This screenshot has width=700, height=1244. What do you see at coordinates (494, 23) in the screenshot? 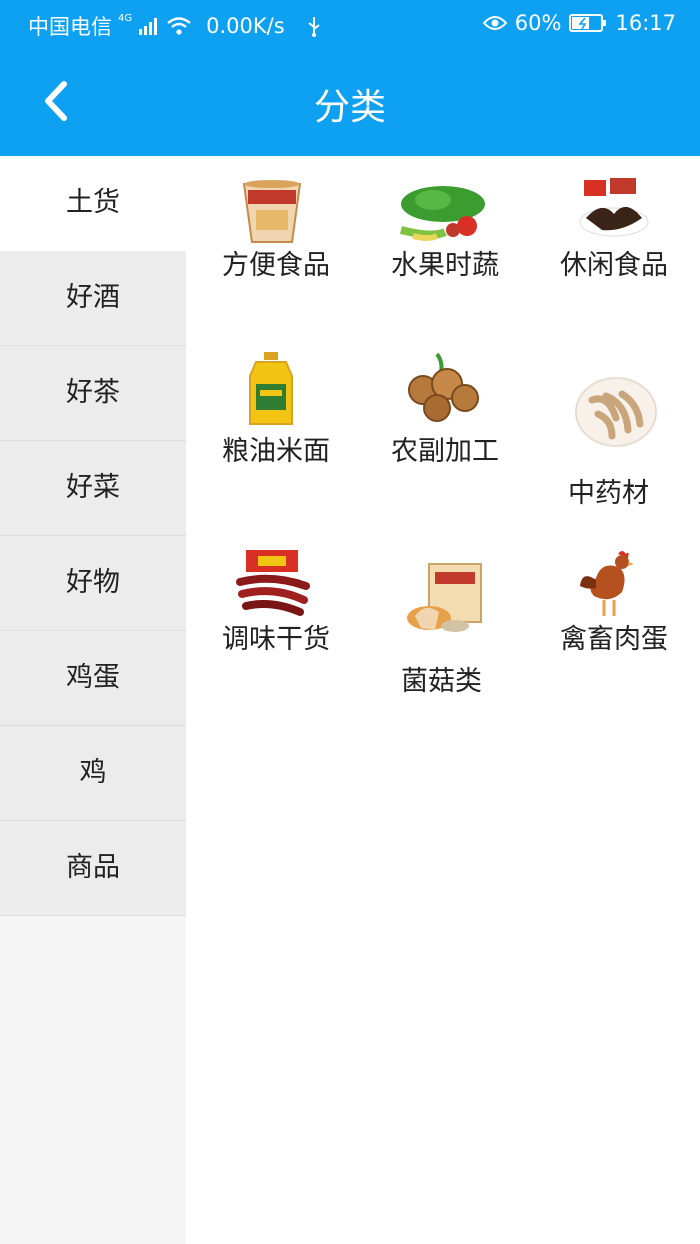
I see `eye-icon` at bounding box center [494, 23].